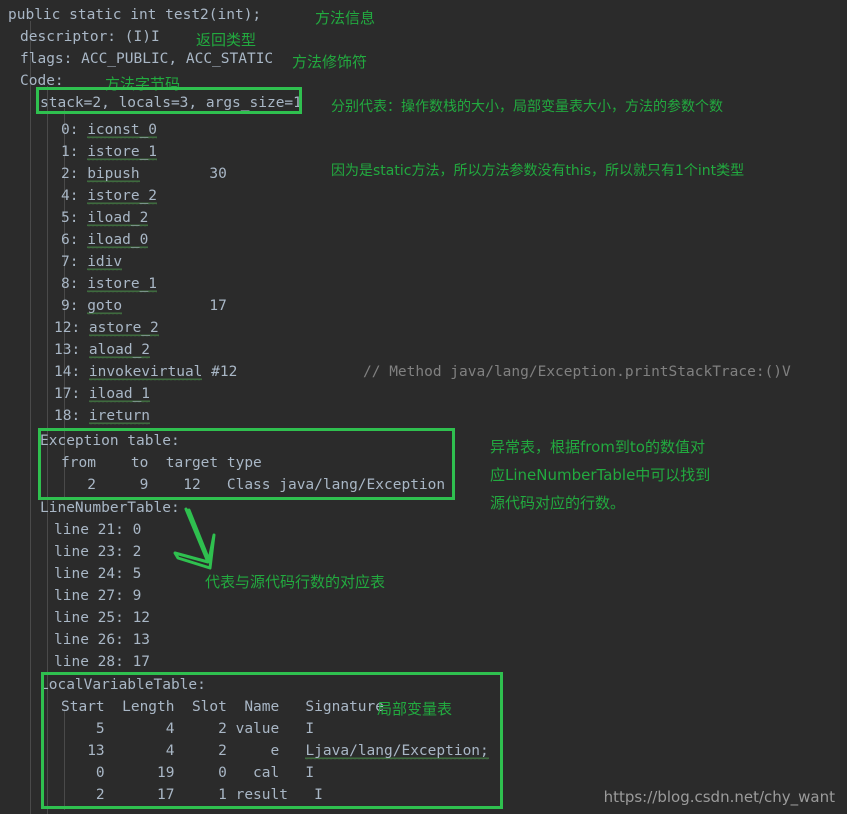 The image size is (847, 814). I want to click on bytecode-opcode: iload_2, so click(118, 218).